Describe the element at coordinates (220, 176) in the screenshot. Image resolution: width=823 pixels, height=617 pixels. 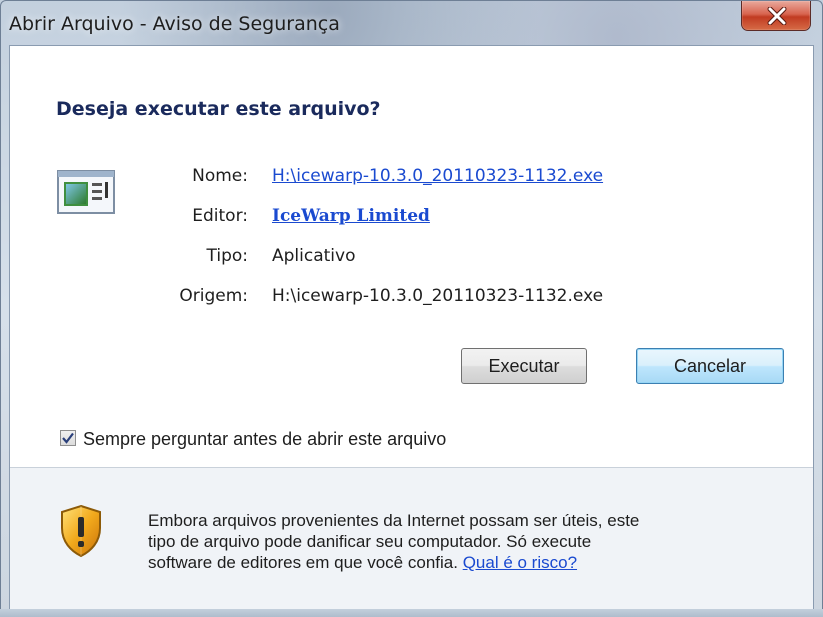
I see `name-label: Nome:` at that location.